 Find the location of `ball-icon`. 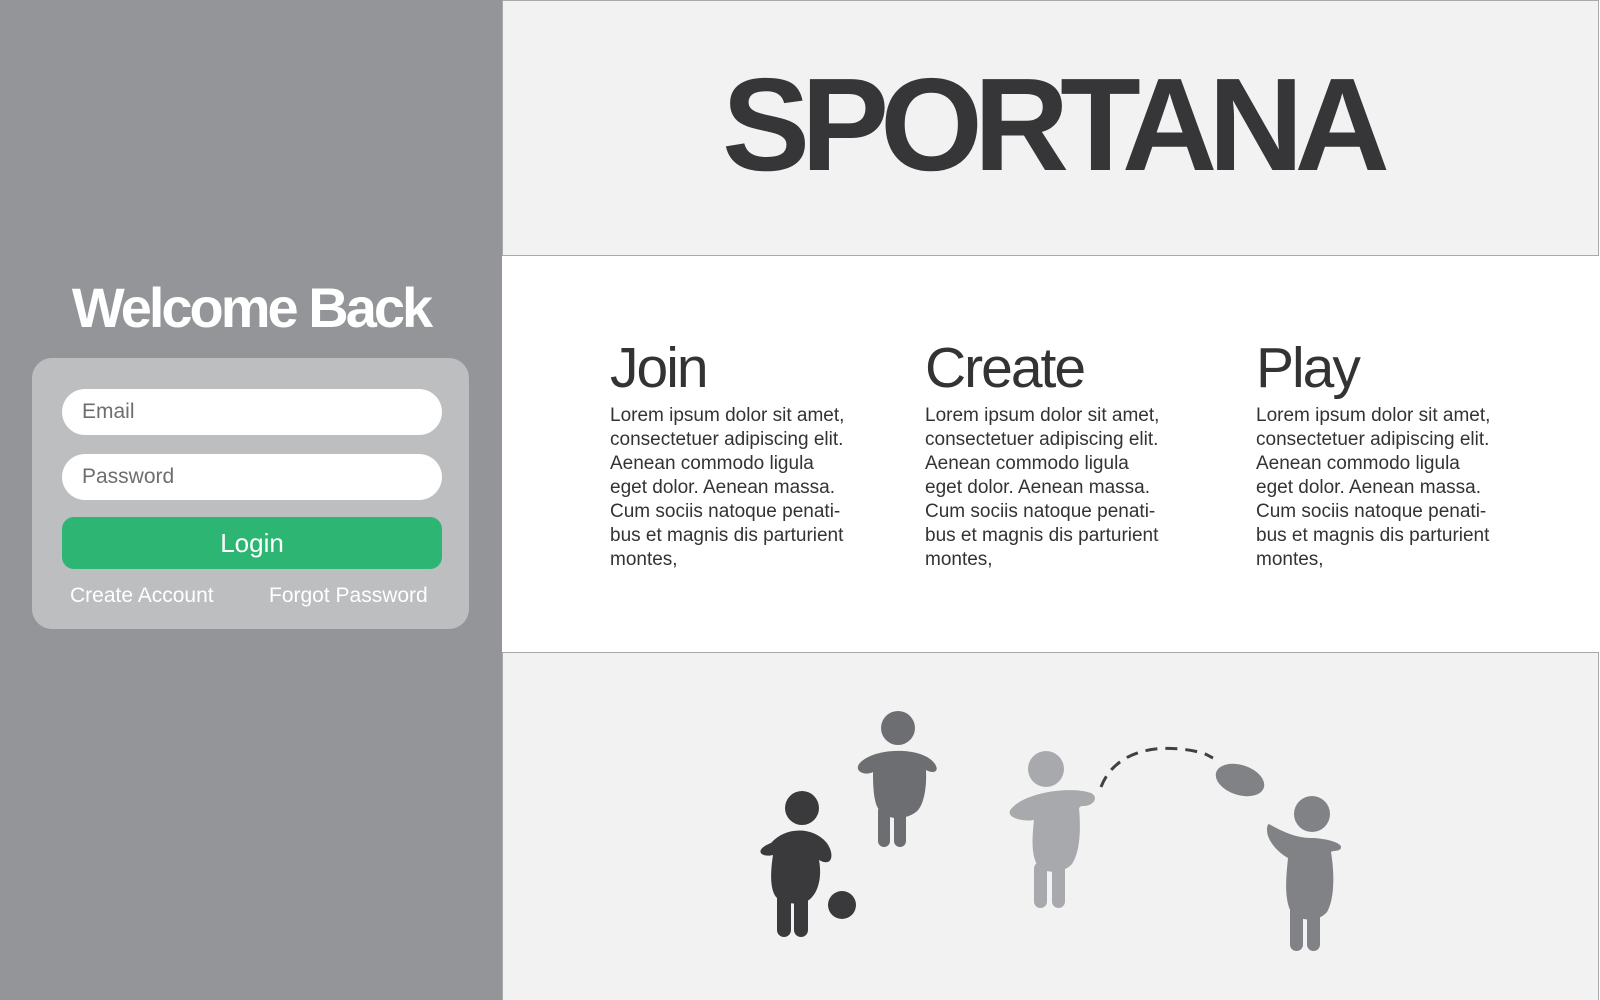

ball-icon is located at coordinates (842, 905).